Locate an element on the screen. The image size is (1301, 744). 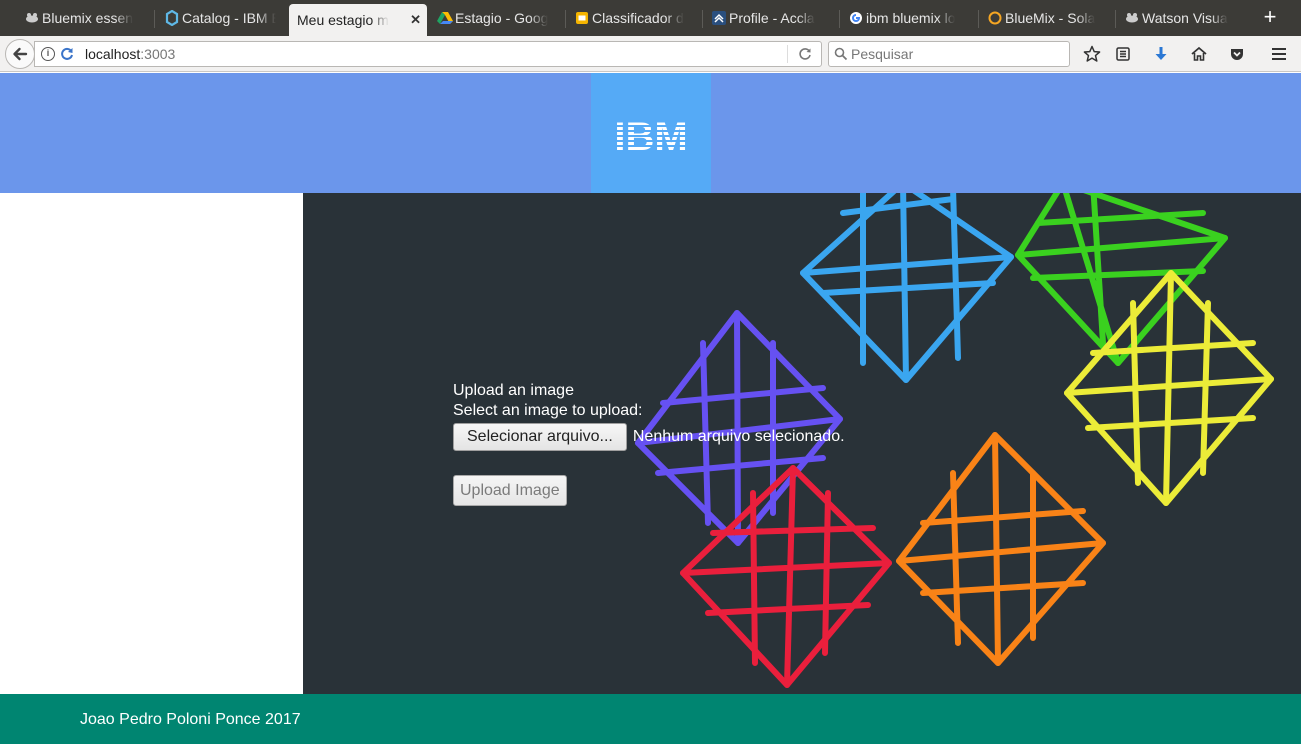
pocket-icon is located at coordinates (1237, 54).